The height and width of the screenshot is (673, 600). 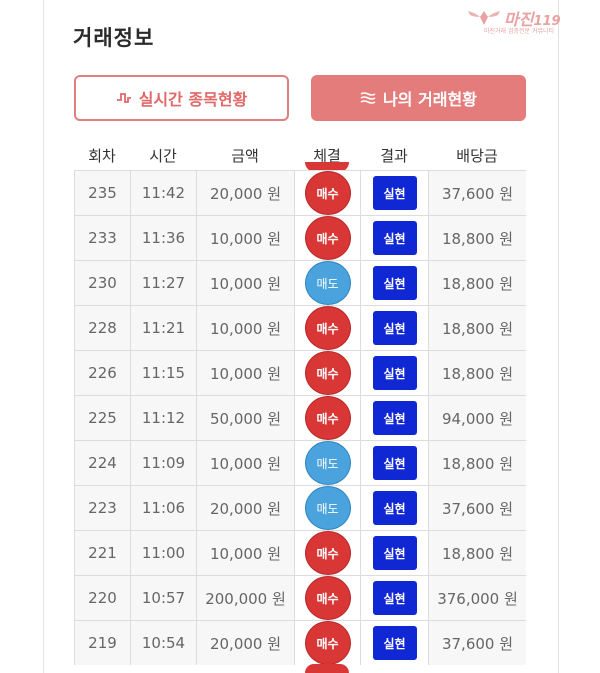 What do you see at coordinates (102, 463) in the screenshot?
I see `cell-round: 224` at bounding box center [102, 463].